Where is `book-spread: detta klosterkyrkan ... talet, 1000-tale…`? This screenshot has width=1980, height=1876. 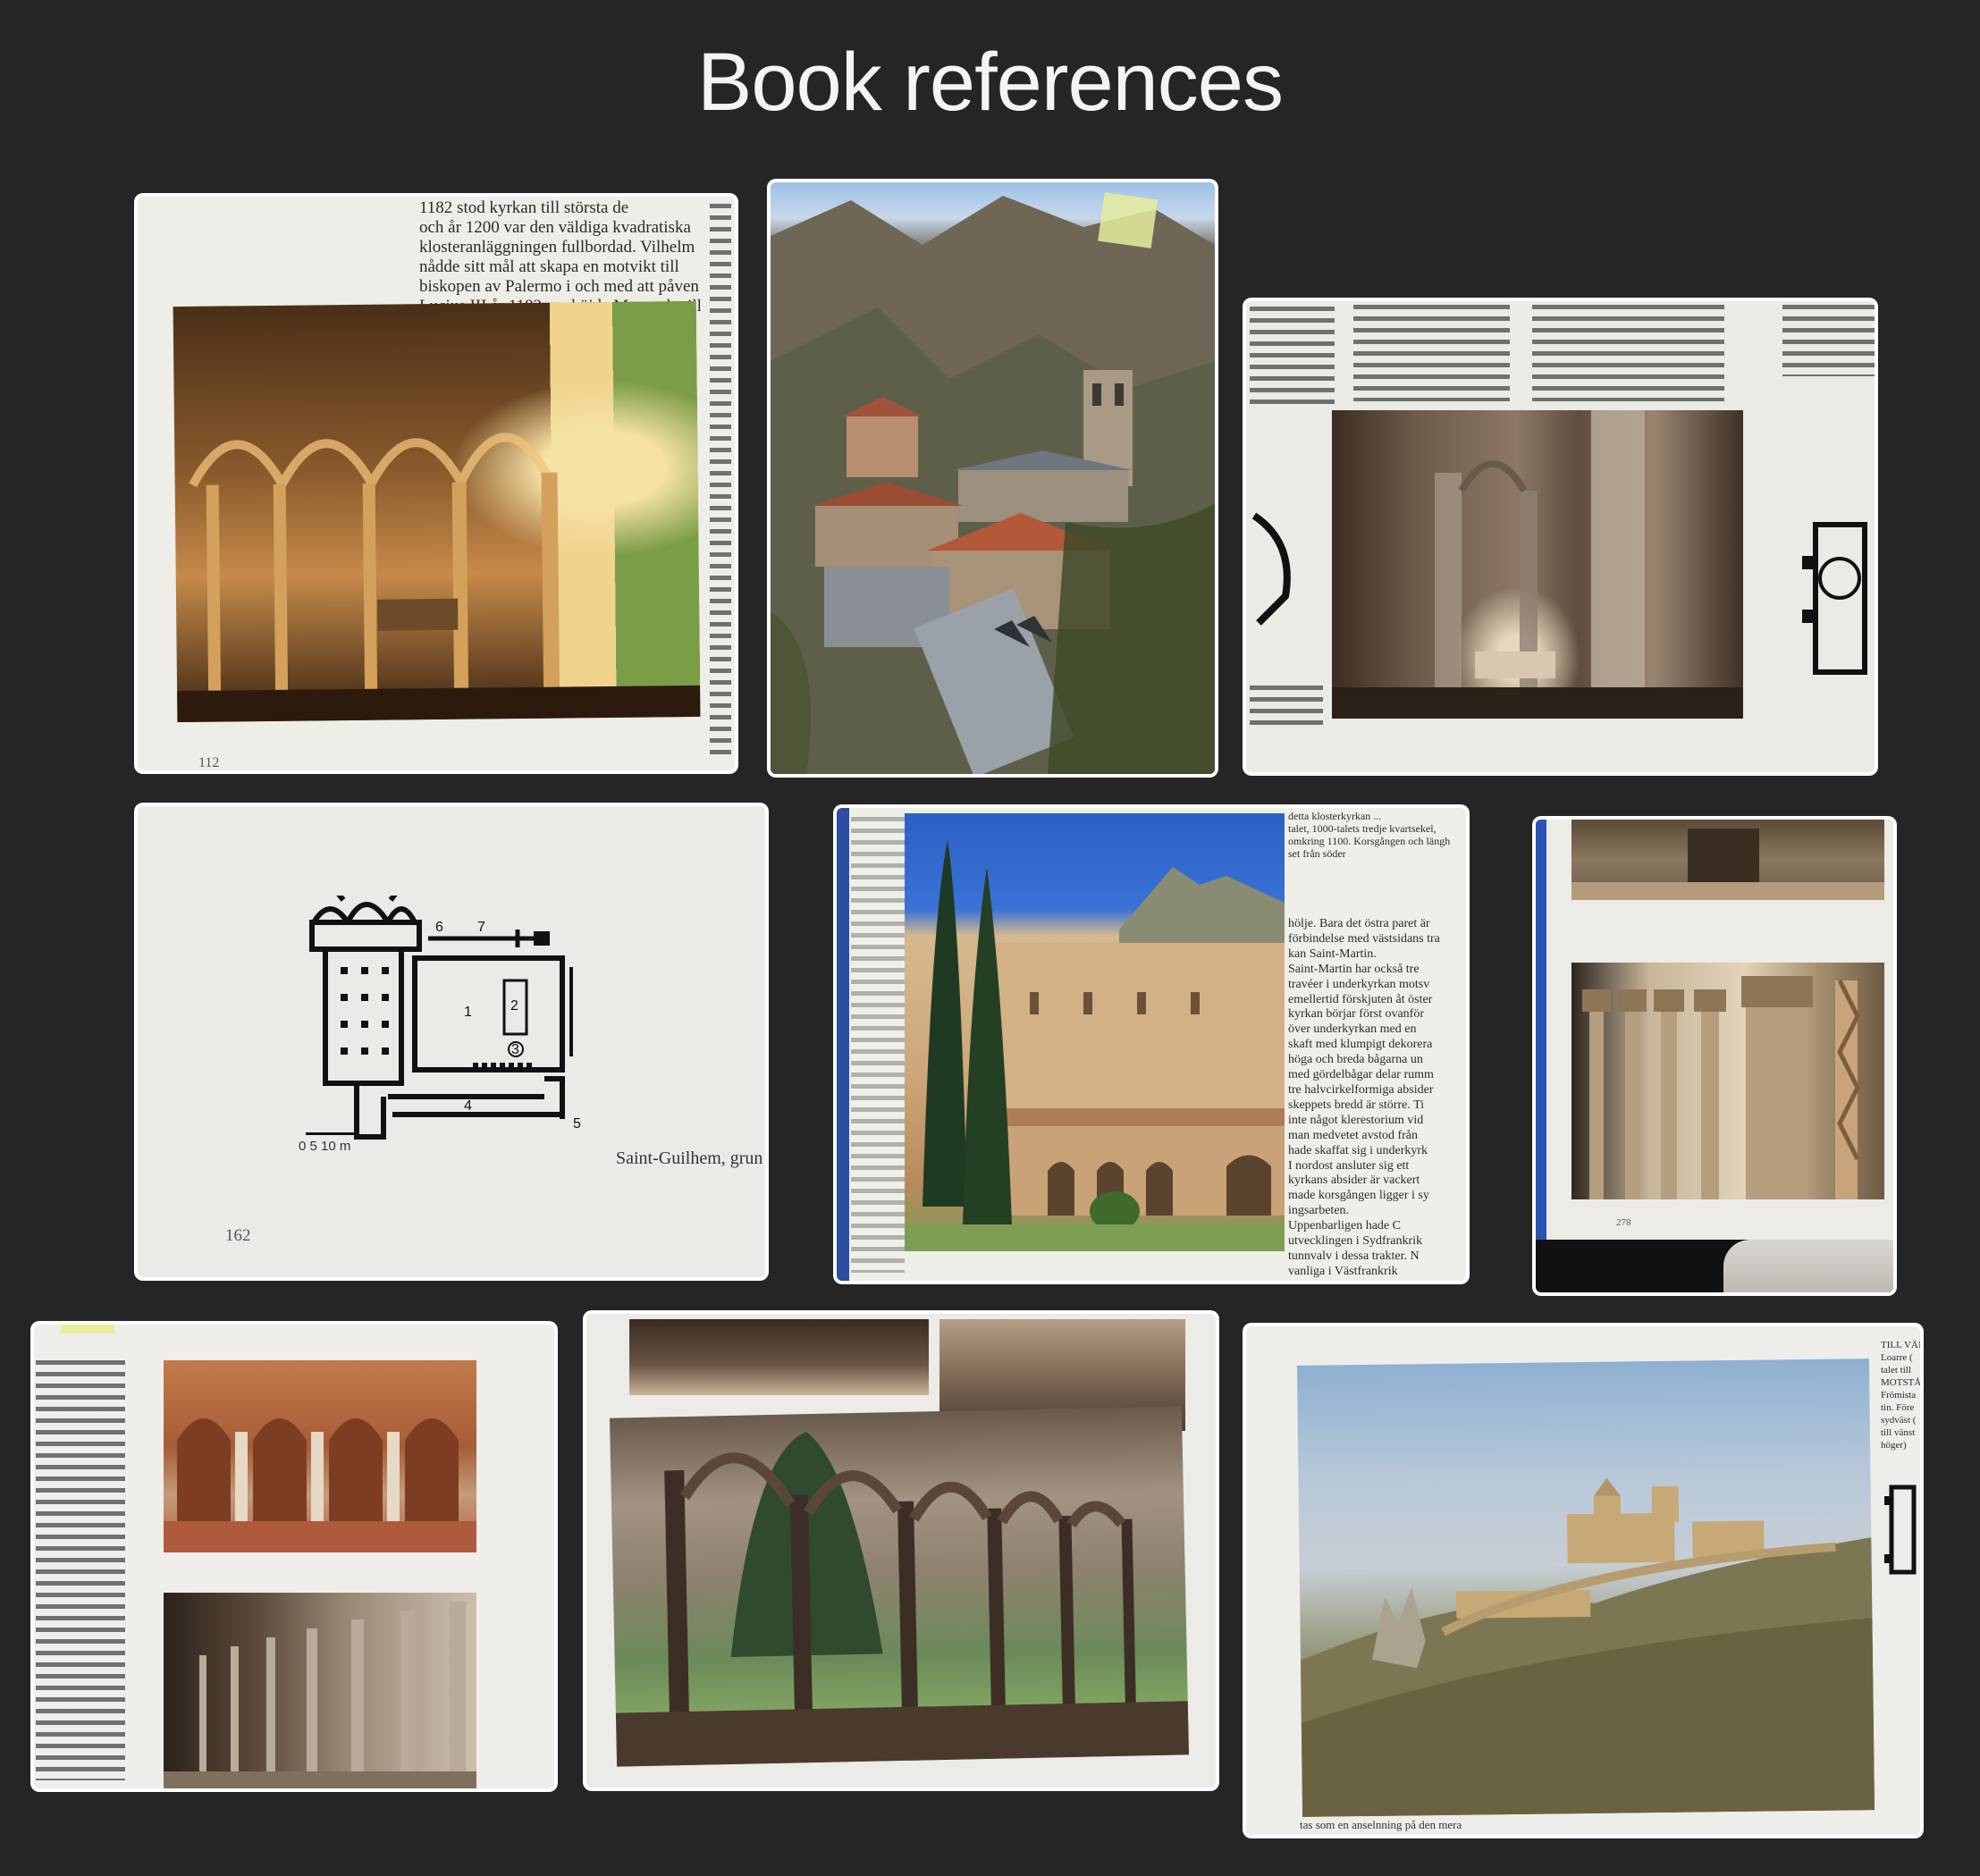 book-spread: detta klosterkyrkan ... talet, 1000-tale… is located at coordinates (1151, 1044).